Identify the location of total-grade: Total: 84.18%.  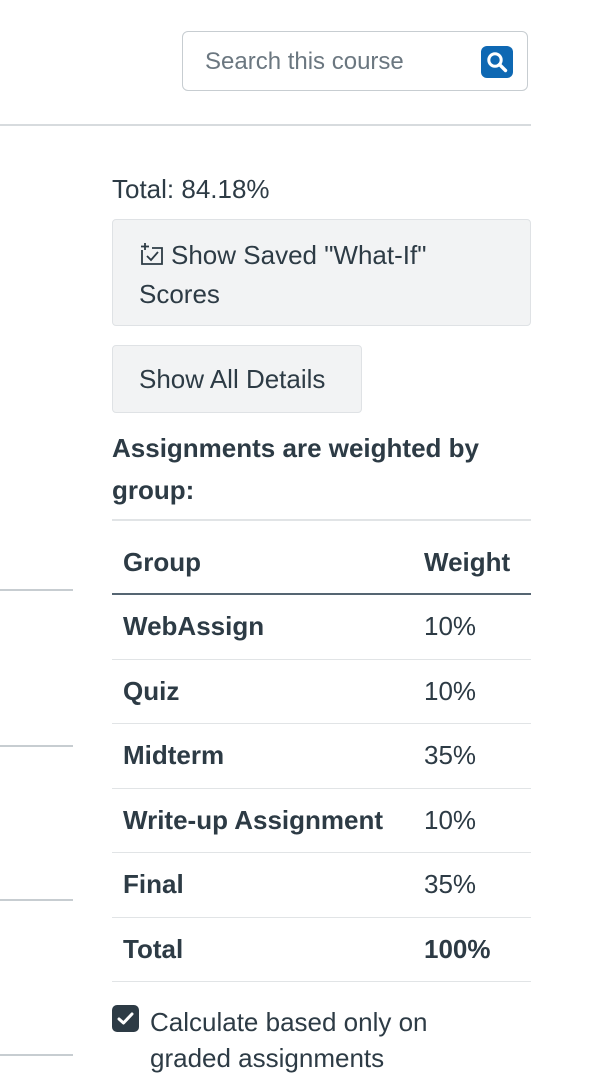
(191, 189).